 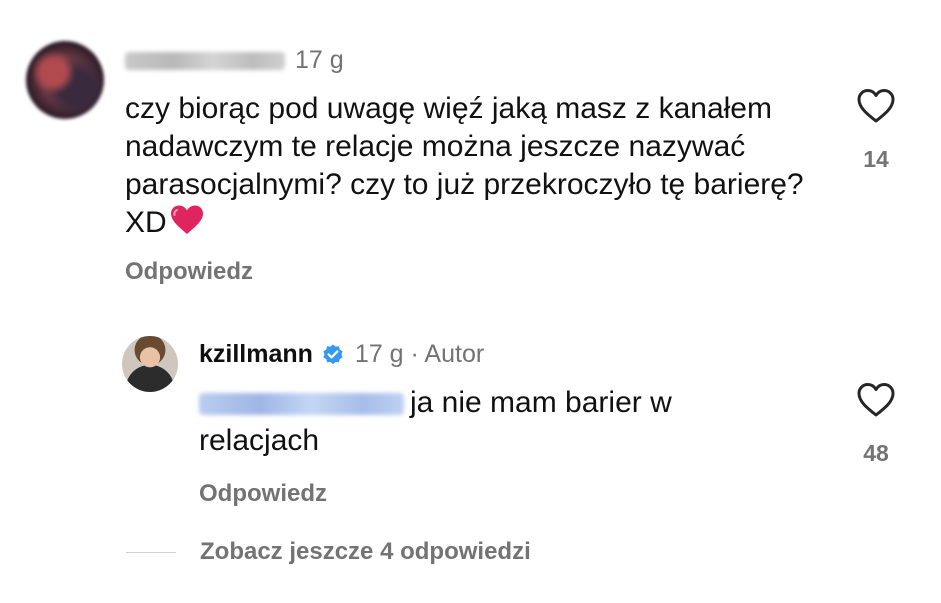 I want to click on username: kzillmann, so click(x=256, y=354).